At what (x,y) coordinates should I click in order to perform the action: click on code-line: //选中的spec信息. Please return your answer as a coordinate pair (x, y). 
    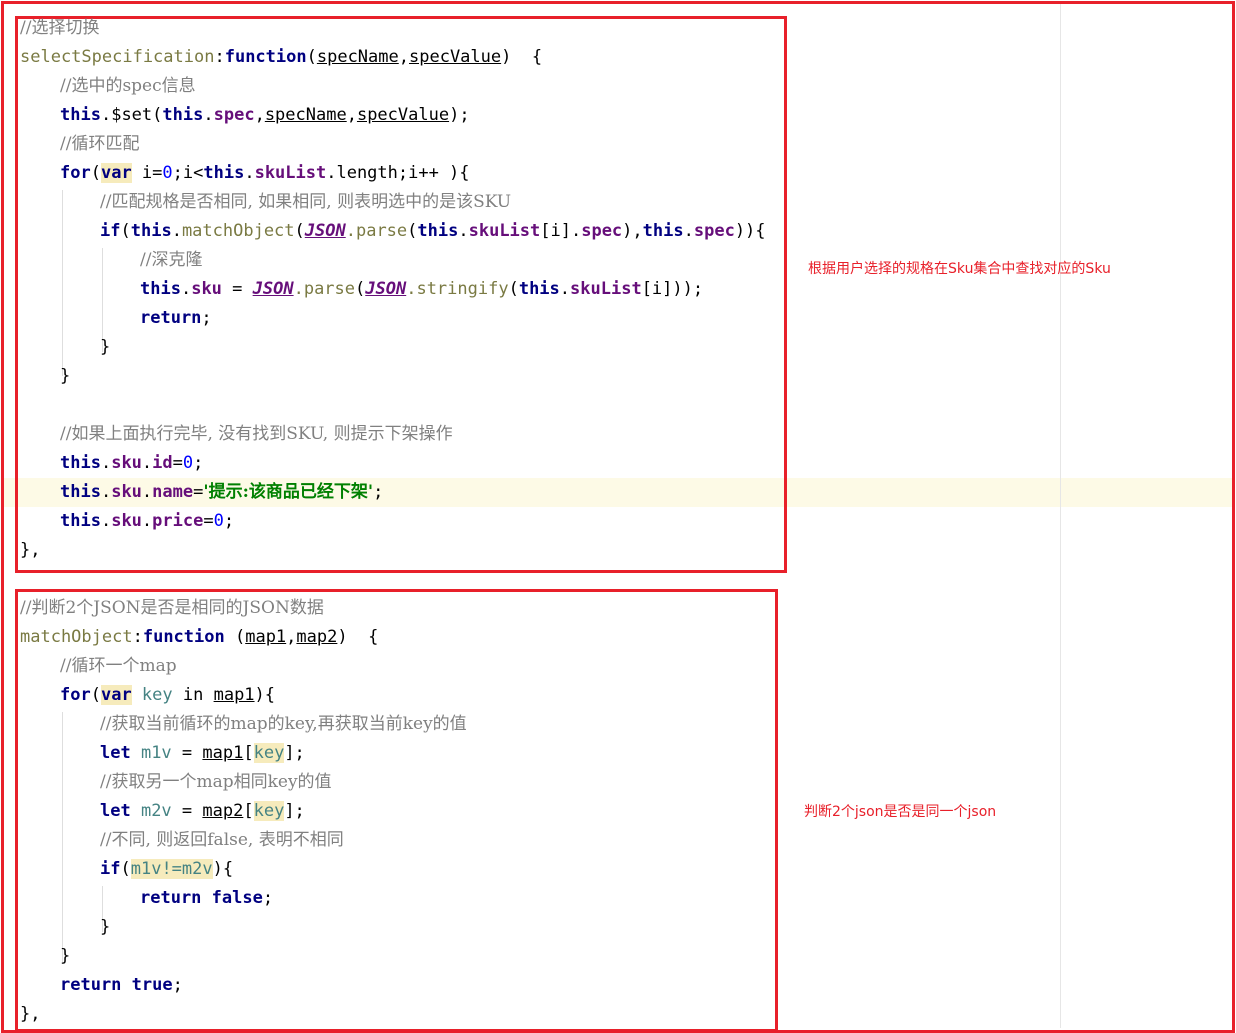
    Looking at the image, I should click on (128, 86).